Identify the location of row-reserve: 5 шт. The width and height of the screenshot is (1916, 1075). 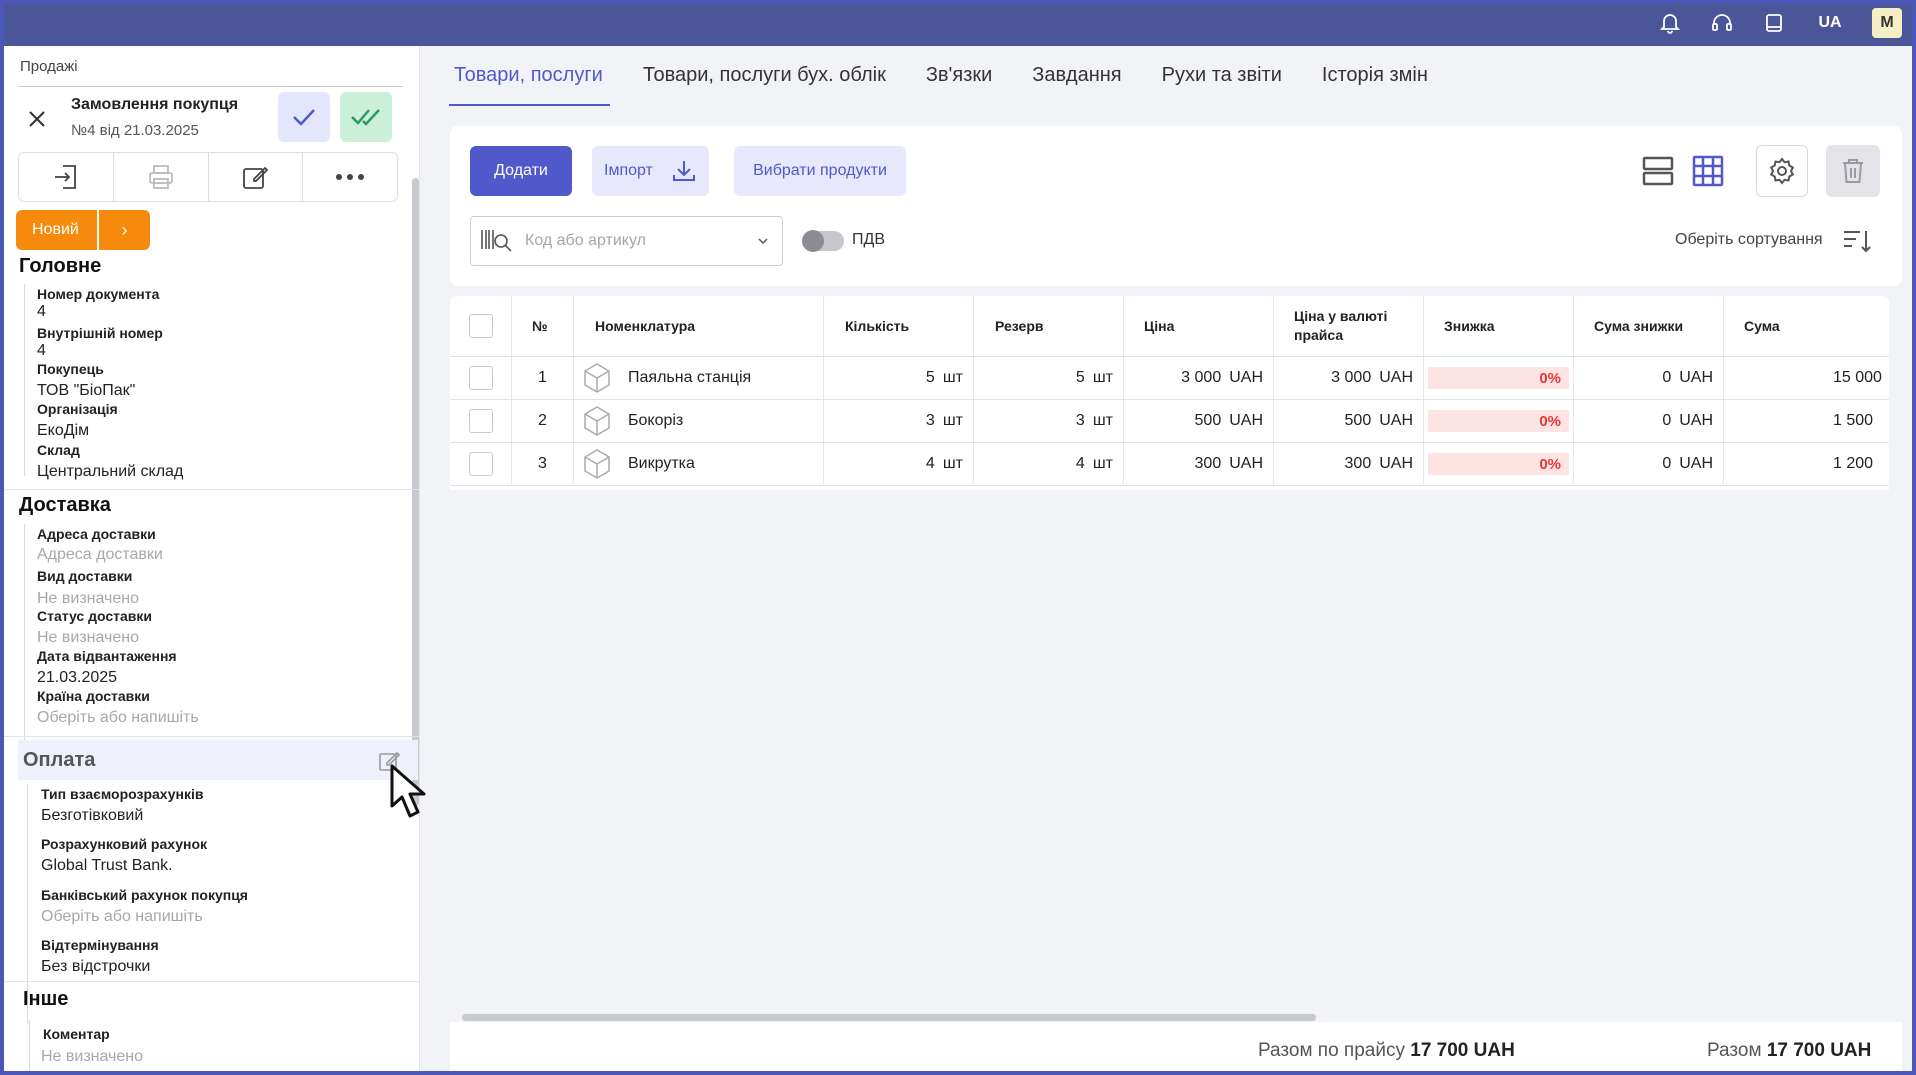
(1049, 378).